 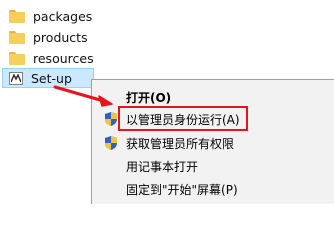 What do you see at coordinates (180, 143) in the screenshot?
I see `menu-item-label: 获取管理员所有权限` at bounding box center [180, 143].